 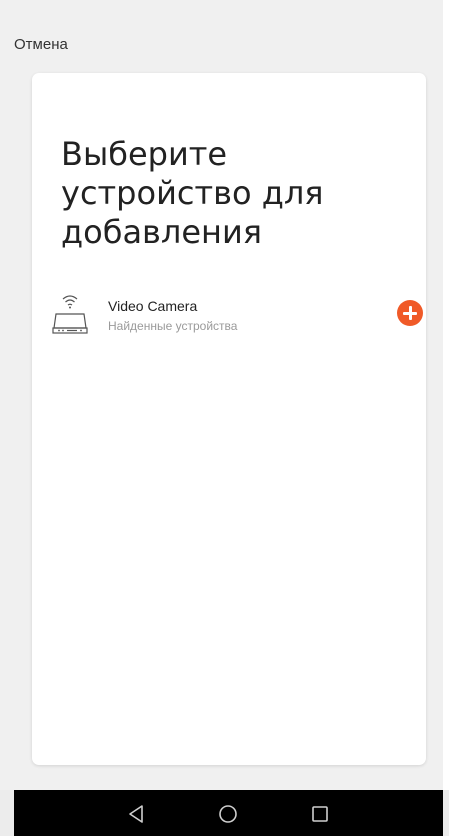 What do you see at coordinates (192, 193) in the screenshot?
I see `page-title: Выберите устройство для добавления` at bounding box center [192, 193].